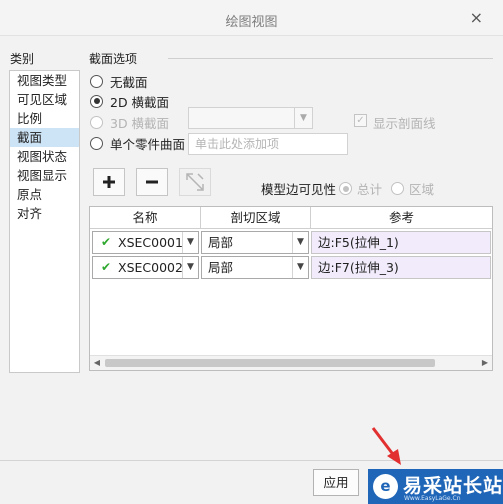 The image size is (503, 504). What do you see at coordinates (336, 482) in the screenshot?
I see `apply-button: 应用` at bounding box center [336, 482].